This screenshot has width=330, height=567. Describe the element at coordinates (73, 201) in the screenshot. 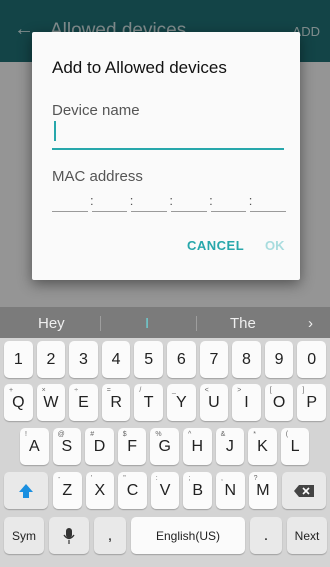

I see `mac-segment-1: :` at that location.